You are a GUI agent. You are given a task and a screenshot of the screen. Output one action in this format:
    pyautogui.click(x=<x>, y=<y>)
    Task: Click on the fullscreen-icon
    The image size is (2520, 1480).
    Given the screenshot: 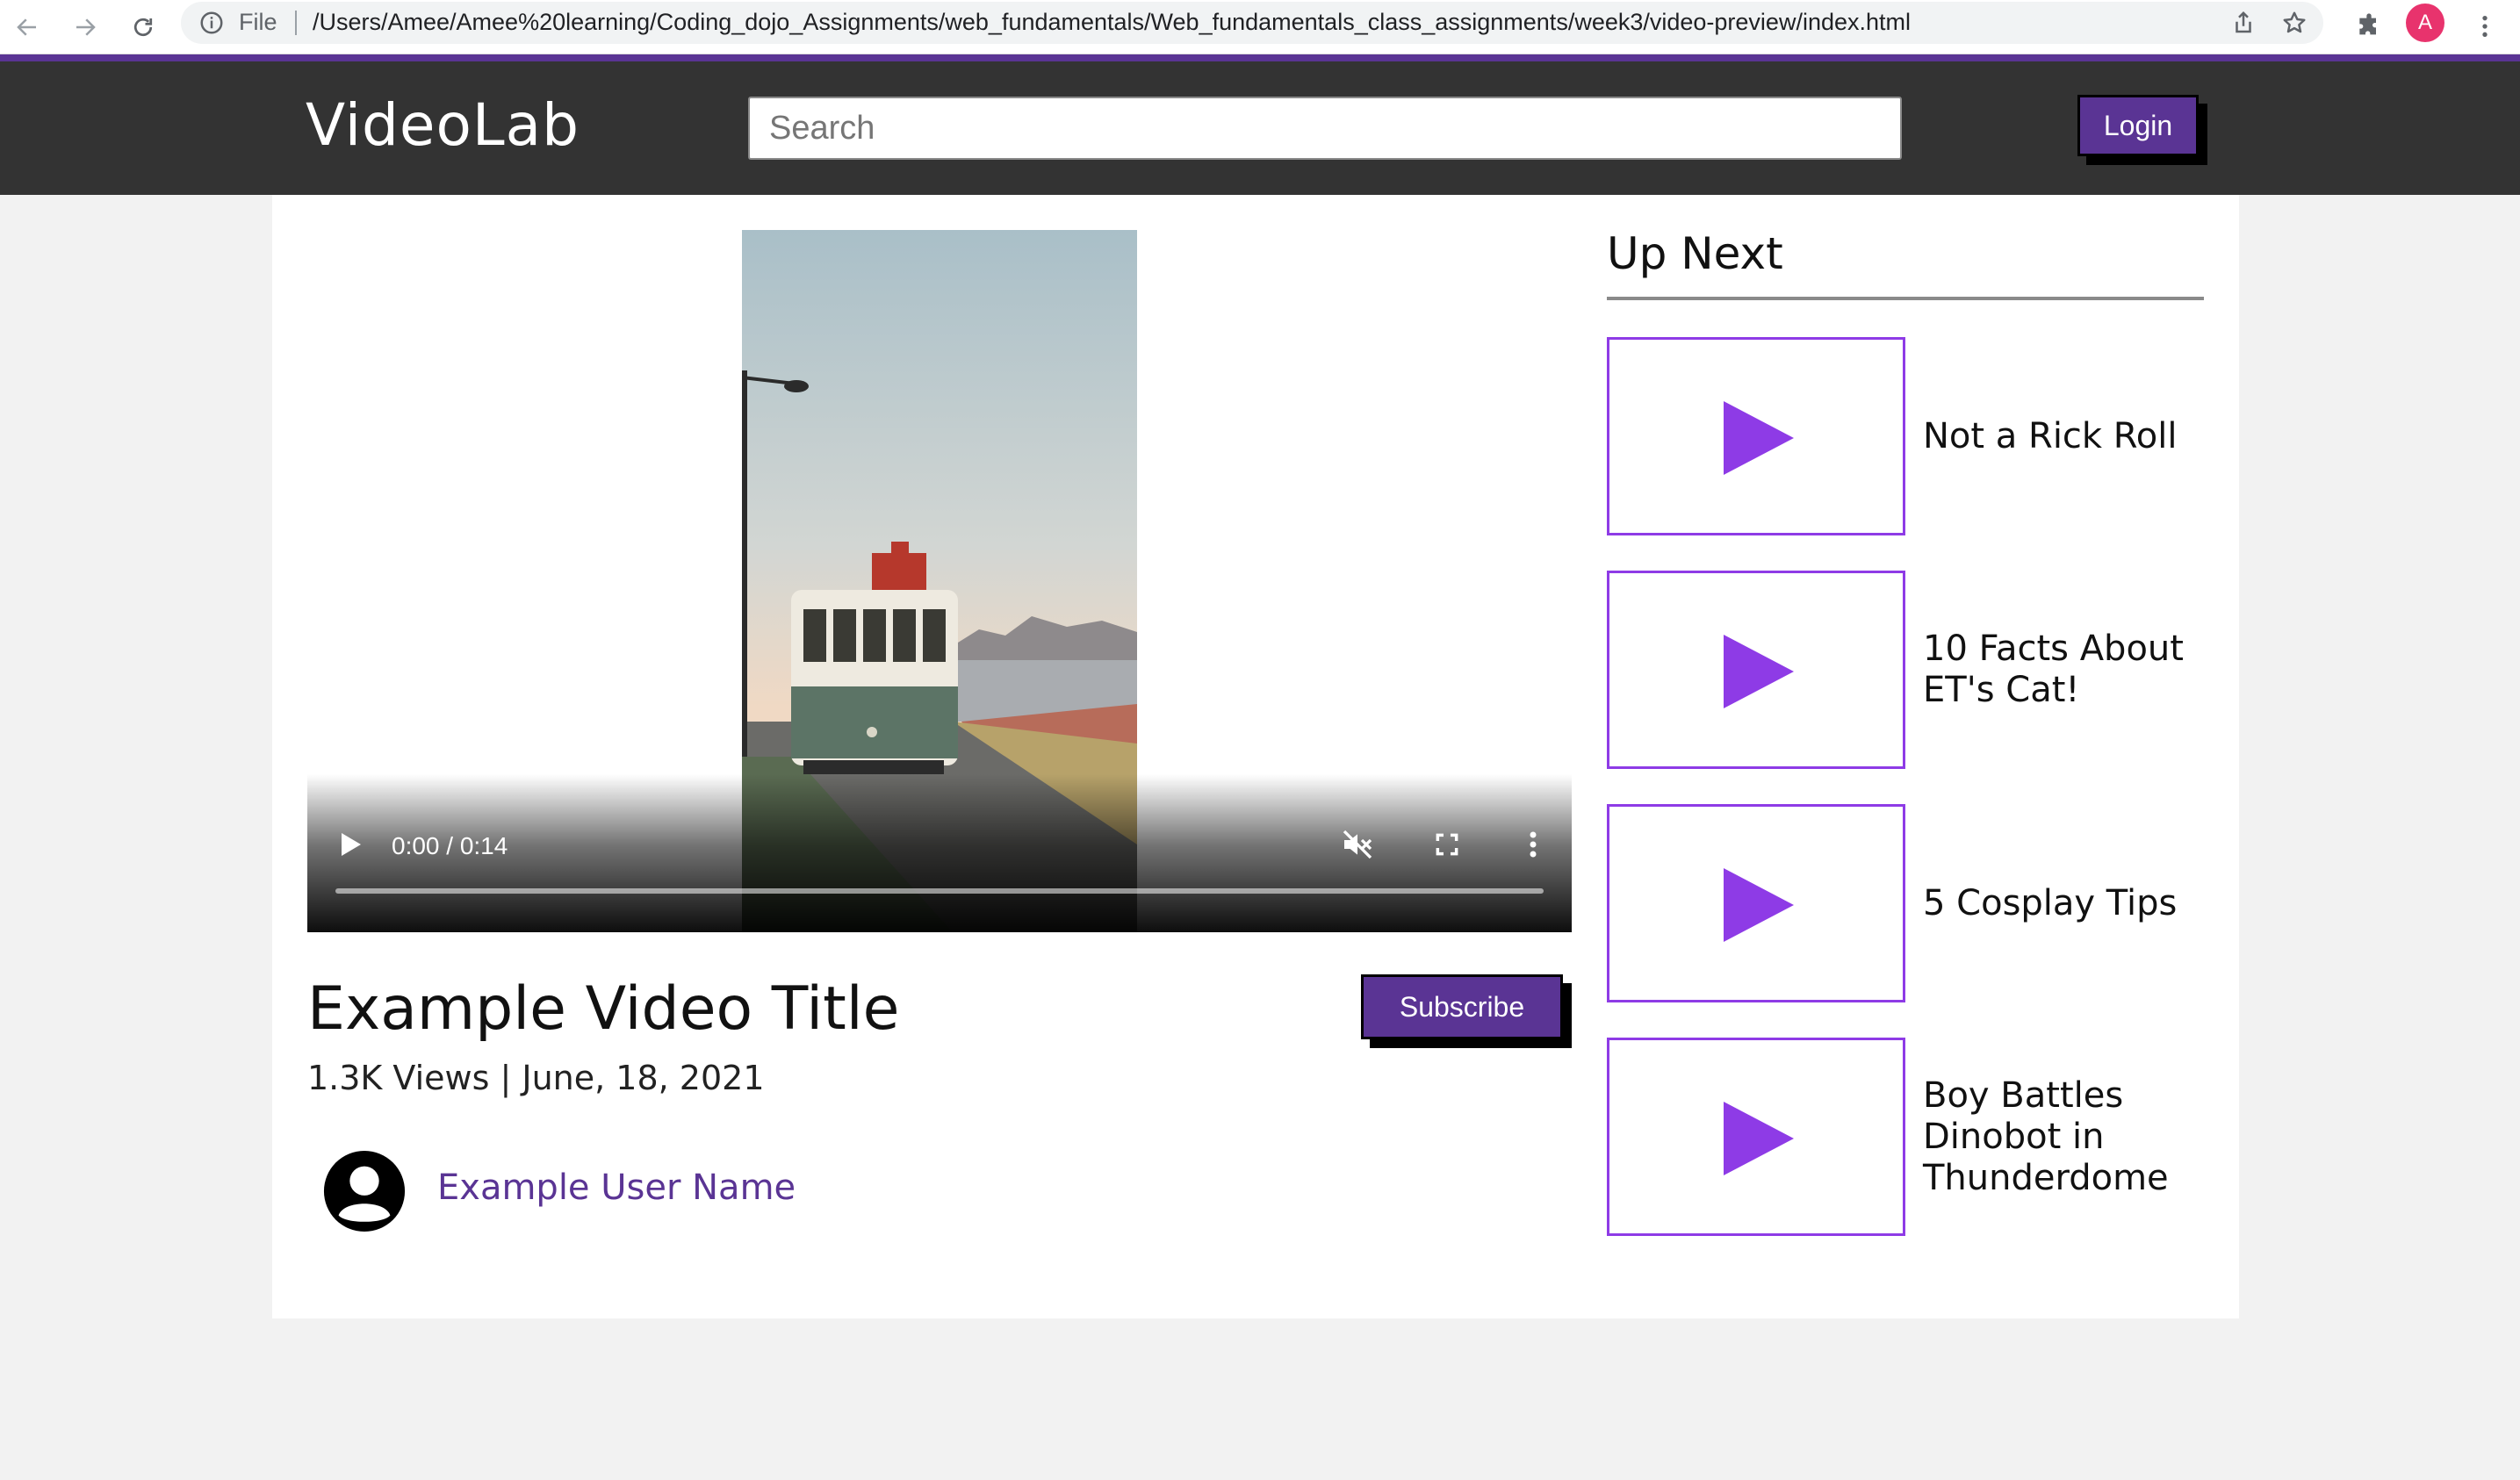 What is the action you would take?
    pyautogui.click(x=1447, y=844)
    